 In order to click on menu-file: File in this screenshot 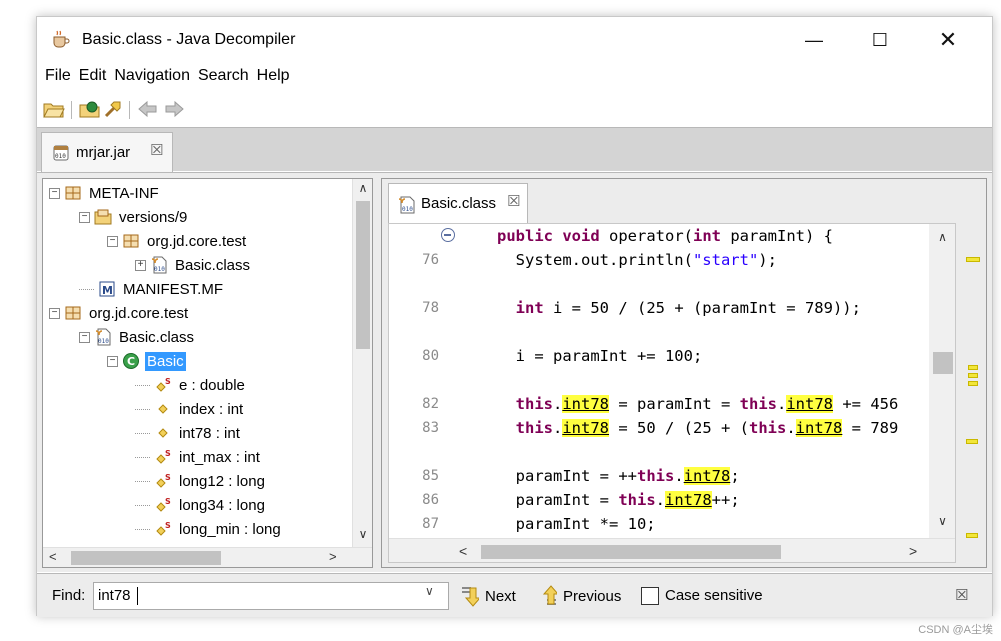, I will do `click(61, 77)`.